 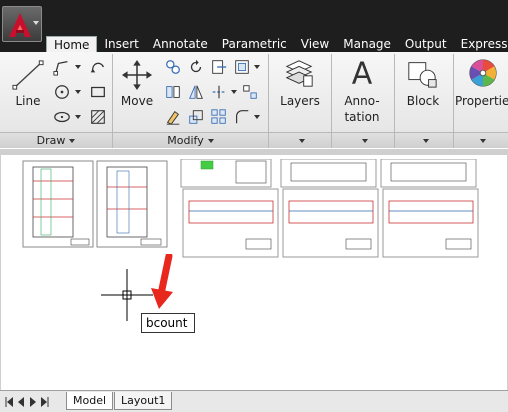 I want to click on layout-tab-layout1: Layout1, so click(x=143, y=401).